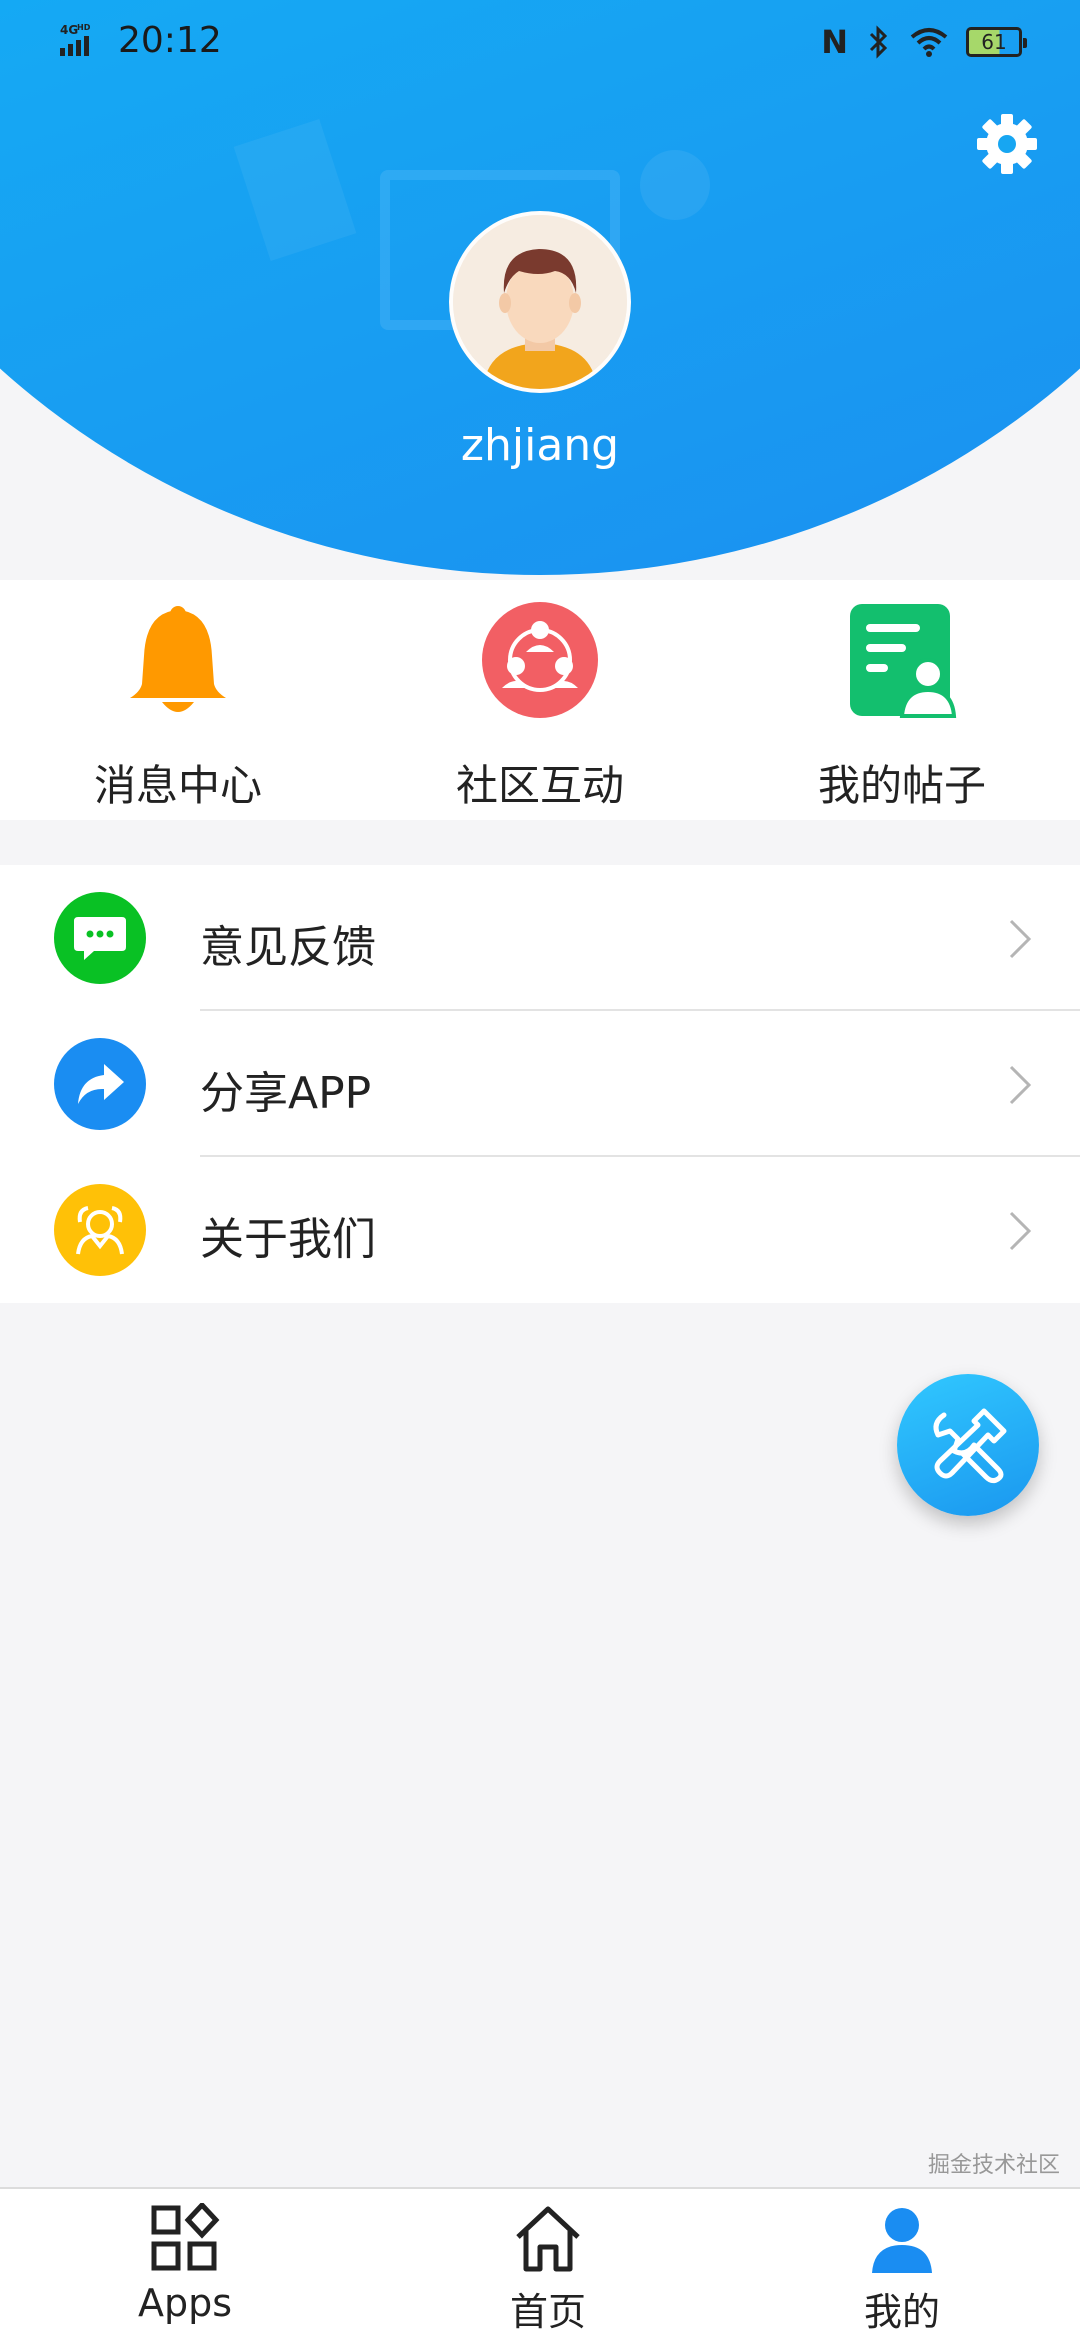 The height and width of the screenshot is (2340, 1080). Describe the element at coordinates (286, 1093) in the screenshot. I see `menu-item-label: 分享APP` at that location.